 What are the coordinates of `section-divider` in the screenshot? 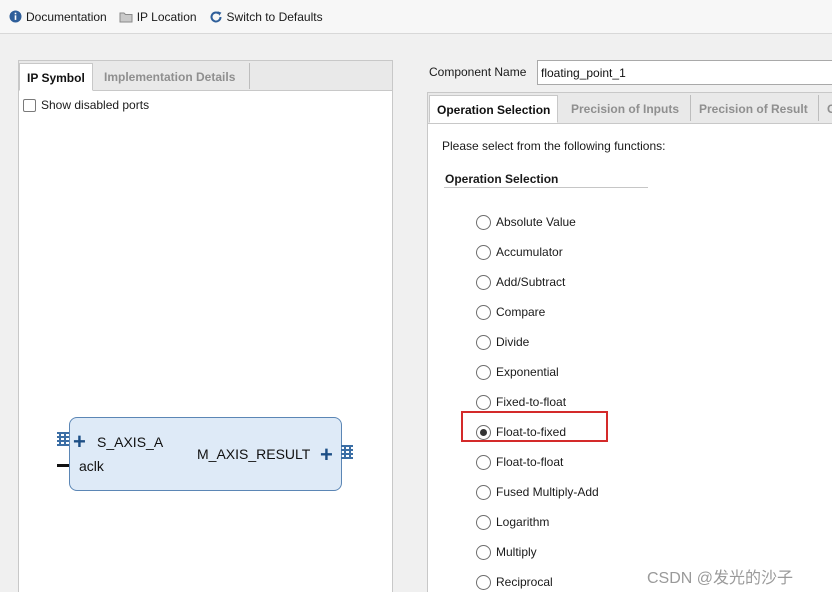 It's located at (546, 187).